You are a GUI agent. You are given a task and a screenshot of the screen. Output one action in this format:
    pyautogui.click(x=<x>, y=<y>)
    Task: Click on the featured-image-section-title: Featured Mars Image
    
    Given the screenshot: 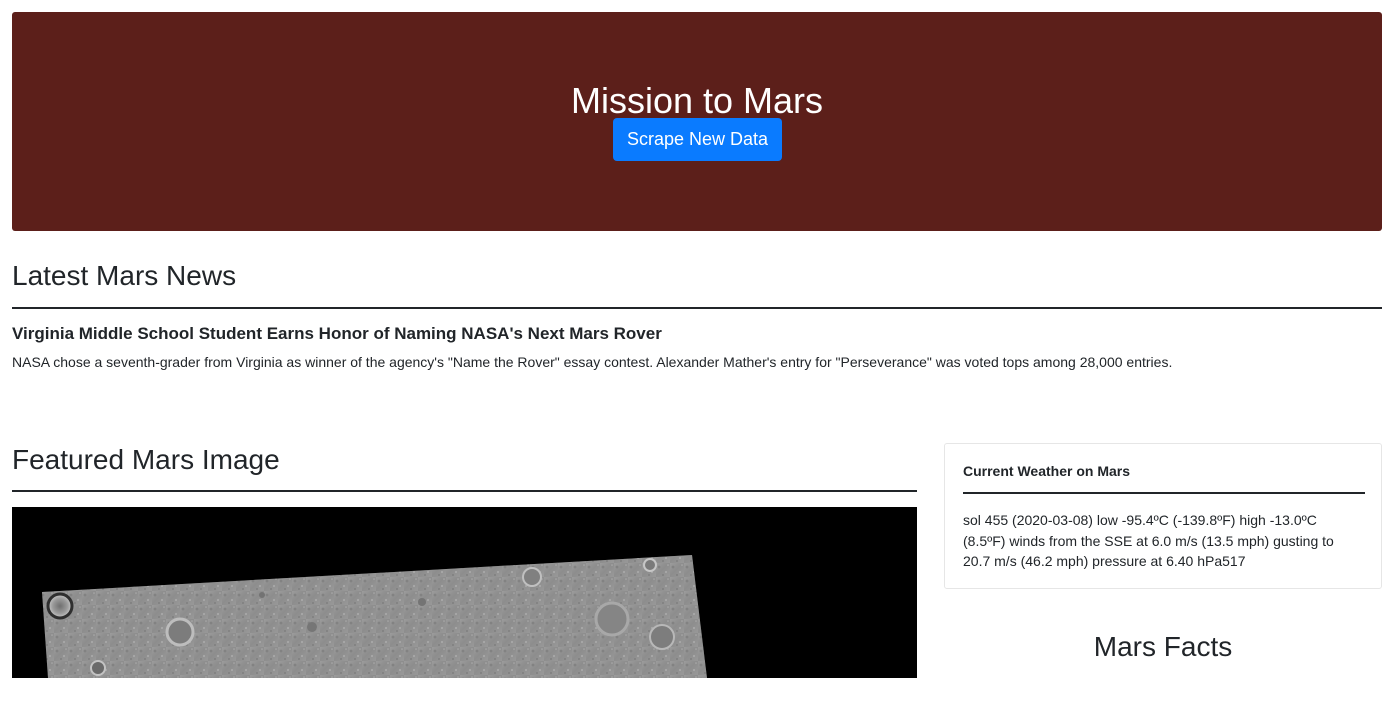 What is the action you would take?
    pyautogui.click(x=146, y=459)
    